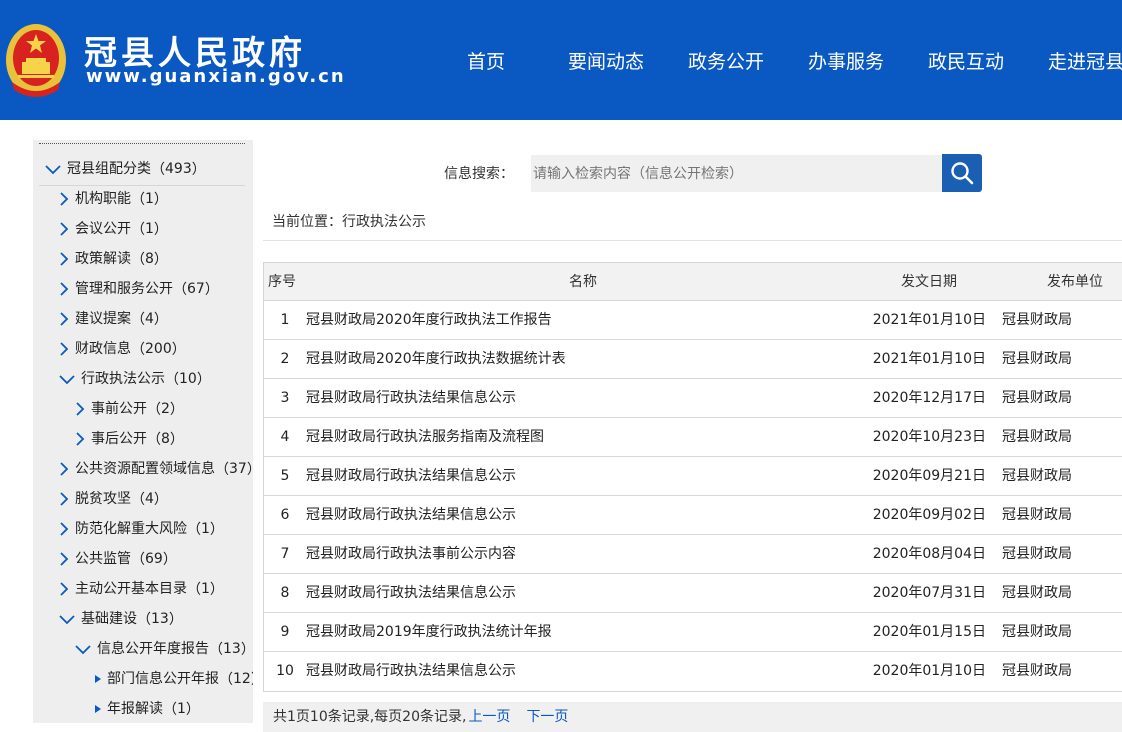 This screenshot has width=1122, height=732. I want to click on sidebar-divider, so click(142, 185).